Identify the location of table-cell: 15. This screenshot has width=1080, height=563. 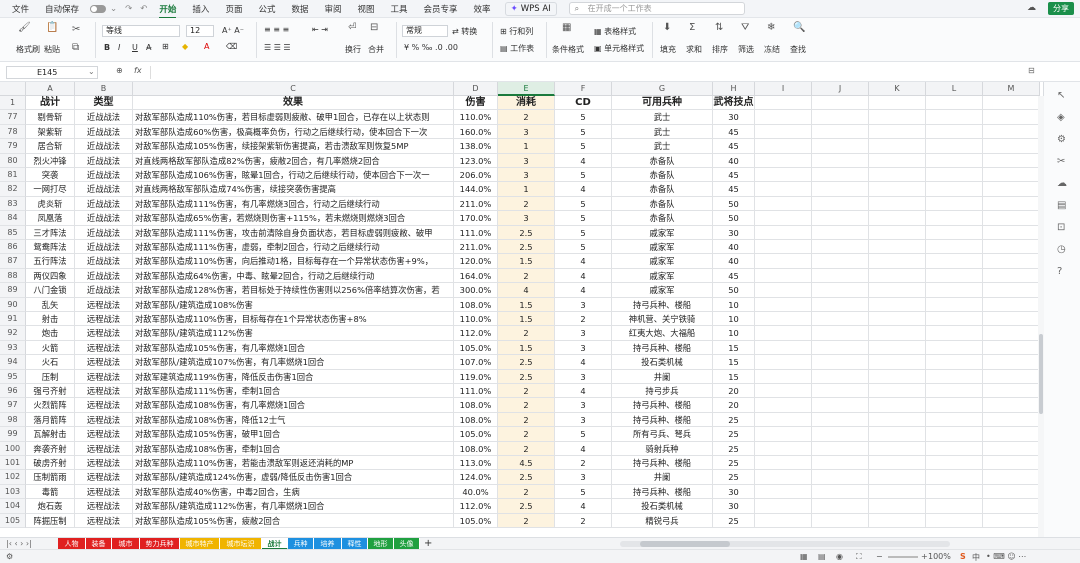
(734, 376).